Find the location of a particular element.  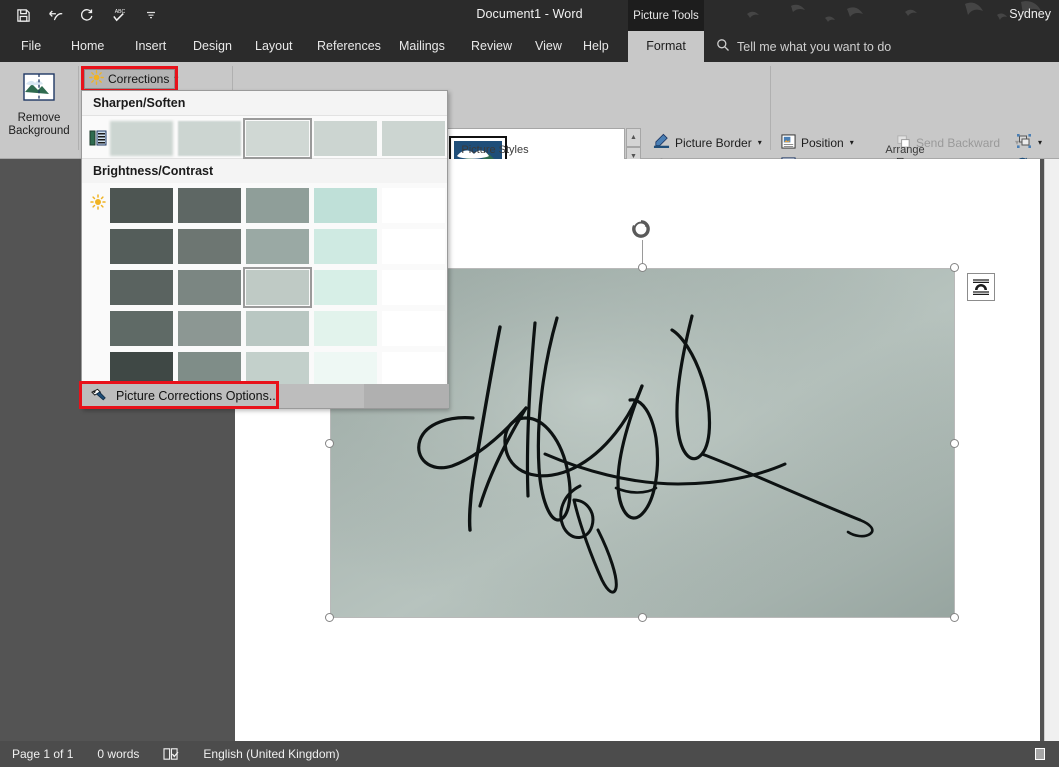

status-page-number: Page 1 of 1 is located at coordinates (42, 754).